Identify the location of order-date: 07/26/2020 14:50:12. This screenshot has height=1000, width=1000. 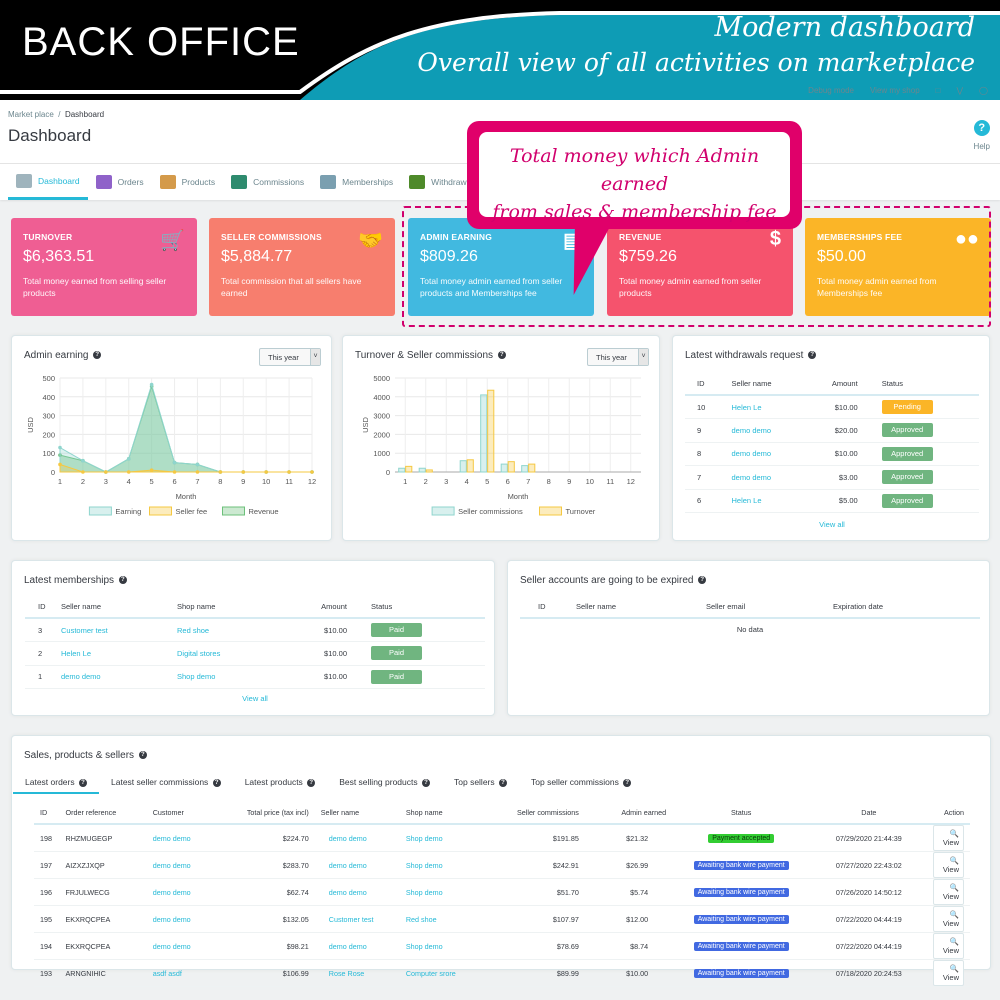
(869, 892).